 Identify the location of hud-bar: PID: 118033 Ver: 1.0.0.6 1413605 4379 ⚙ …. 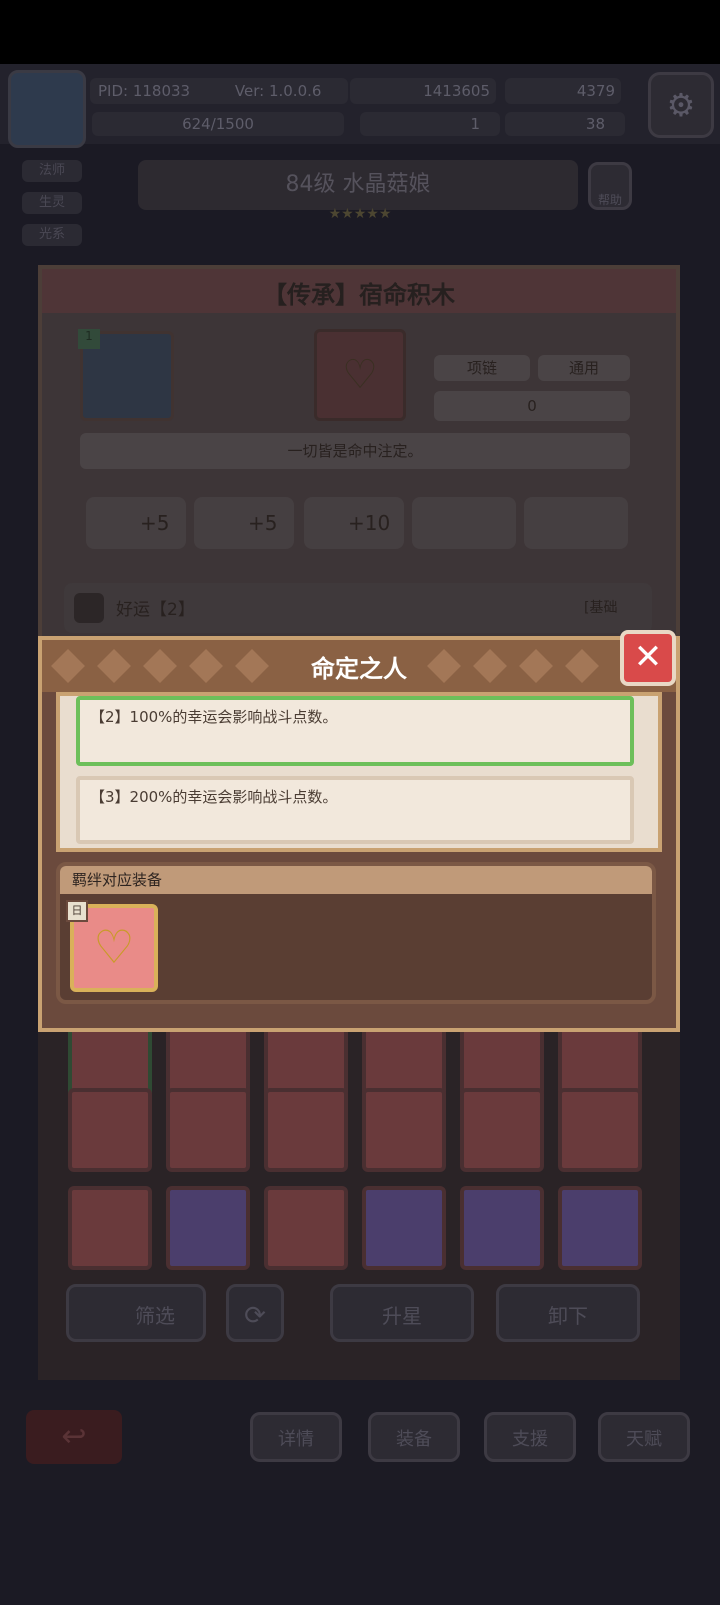
(360, 106).